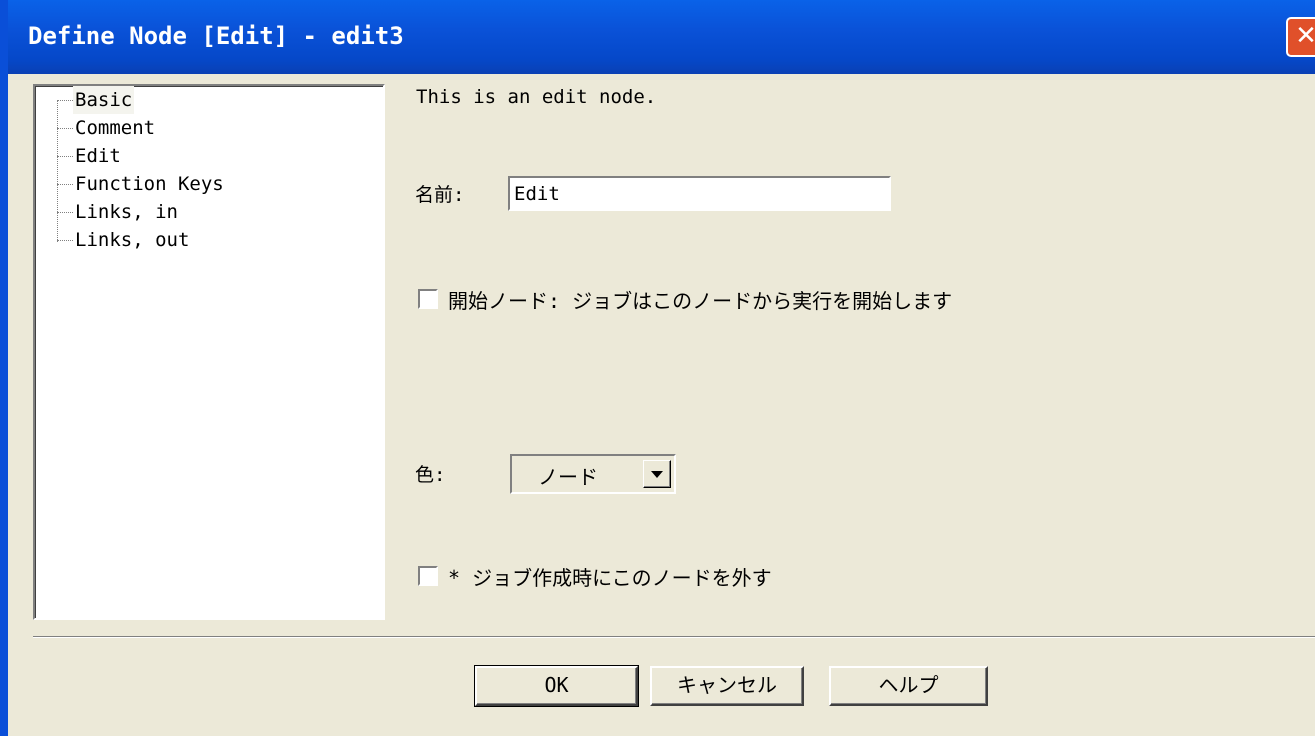  What do you see at coordinates (98, 156) in the screenshot?
I see `tree-item-edit: Edit` at bounding box center [98, 156].